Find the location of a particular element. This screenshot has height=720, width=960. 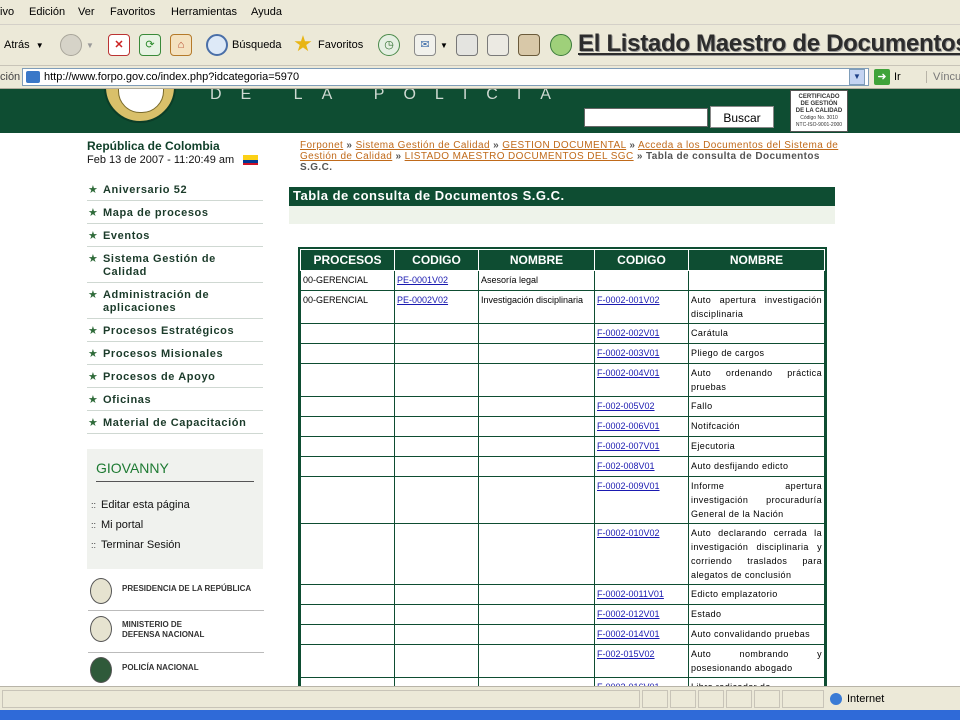

format-code-link: F-0002-014V01 is located at coordinates (628, 634).